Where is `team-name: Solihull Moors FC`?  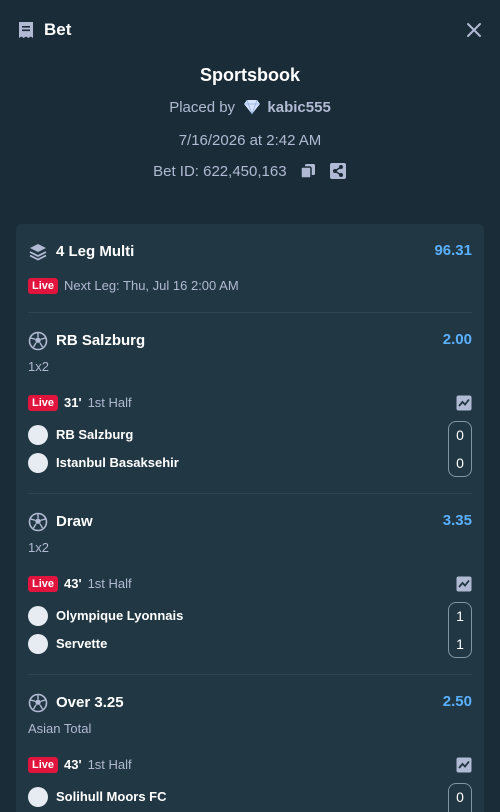
team-name: Solihull Moors FC is located at coordinates (111, 796).